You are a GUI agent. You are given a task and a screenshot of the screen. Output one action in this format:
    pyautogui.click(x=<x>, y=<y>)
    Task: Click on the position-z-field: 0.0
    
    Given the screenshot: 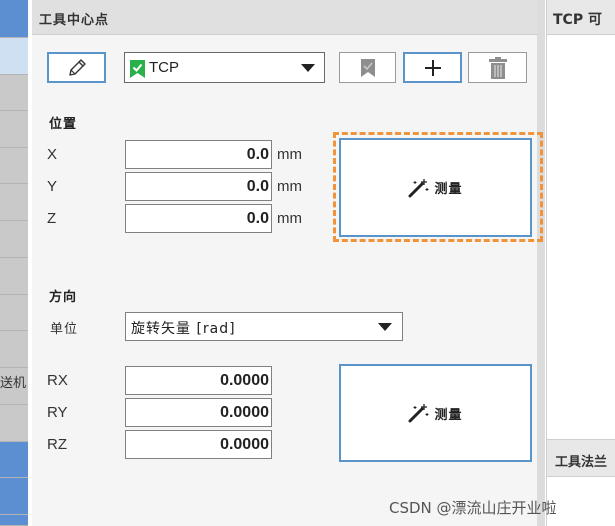 What is the action you would take?
    pyautogui.click(x=198, y=218)
    